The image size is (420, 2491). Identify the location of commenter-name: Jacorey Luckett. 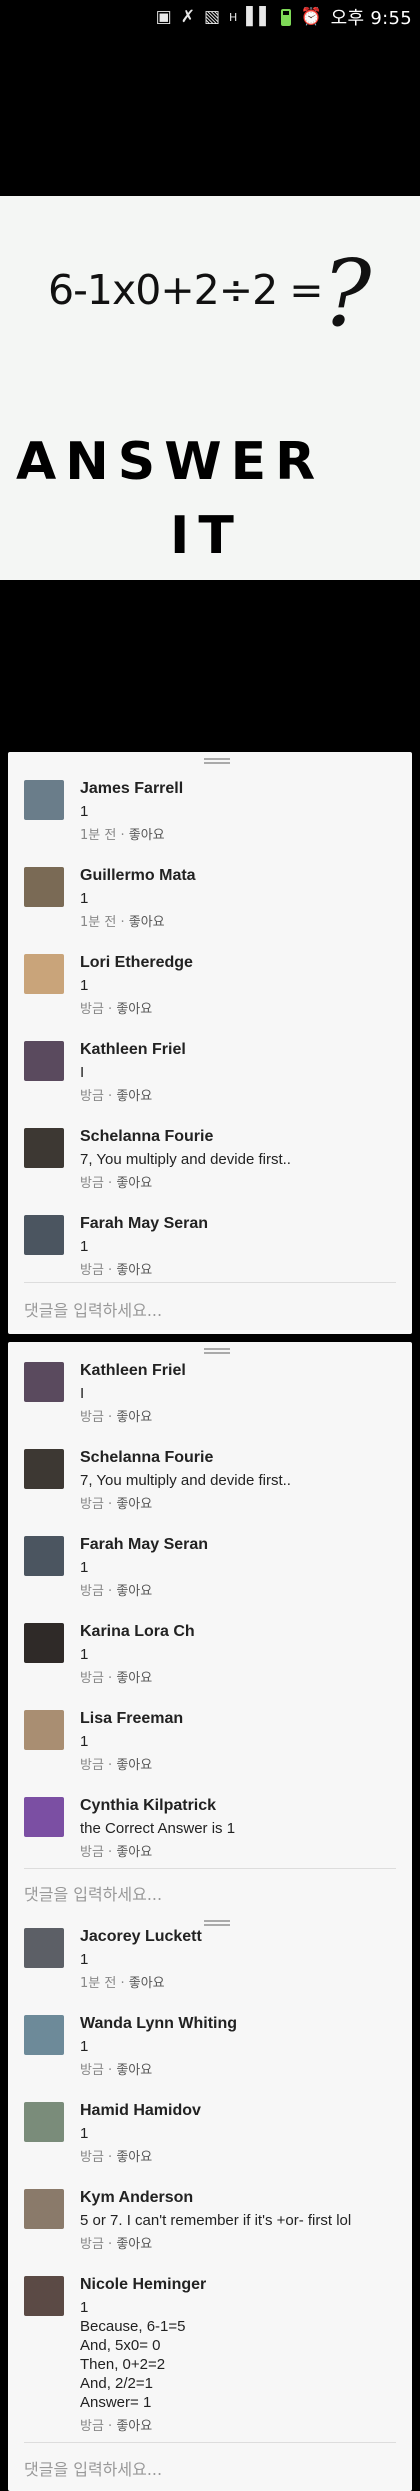
(141, 1937).